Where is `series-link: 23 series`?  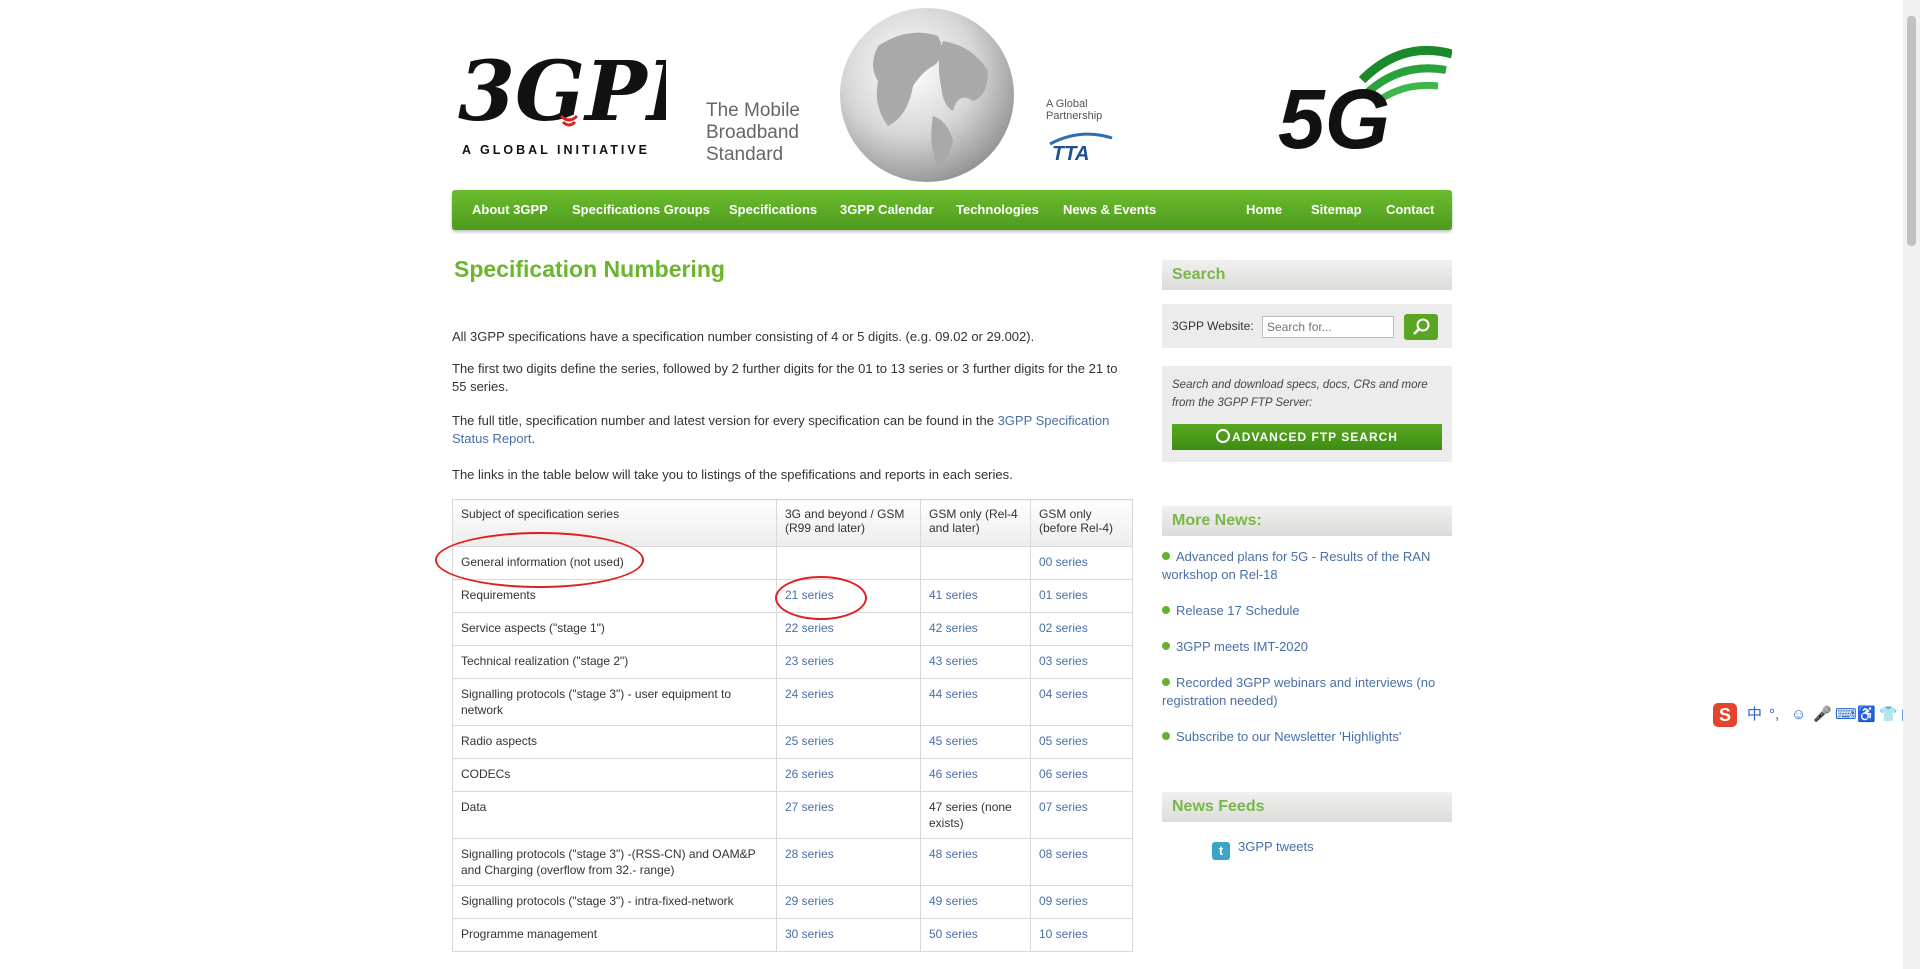 series-link: 23 series is located at coordinates (809, 661).